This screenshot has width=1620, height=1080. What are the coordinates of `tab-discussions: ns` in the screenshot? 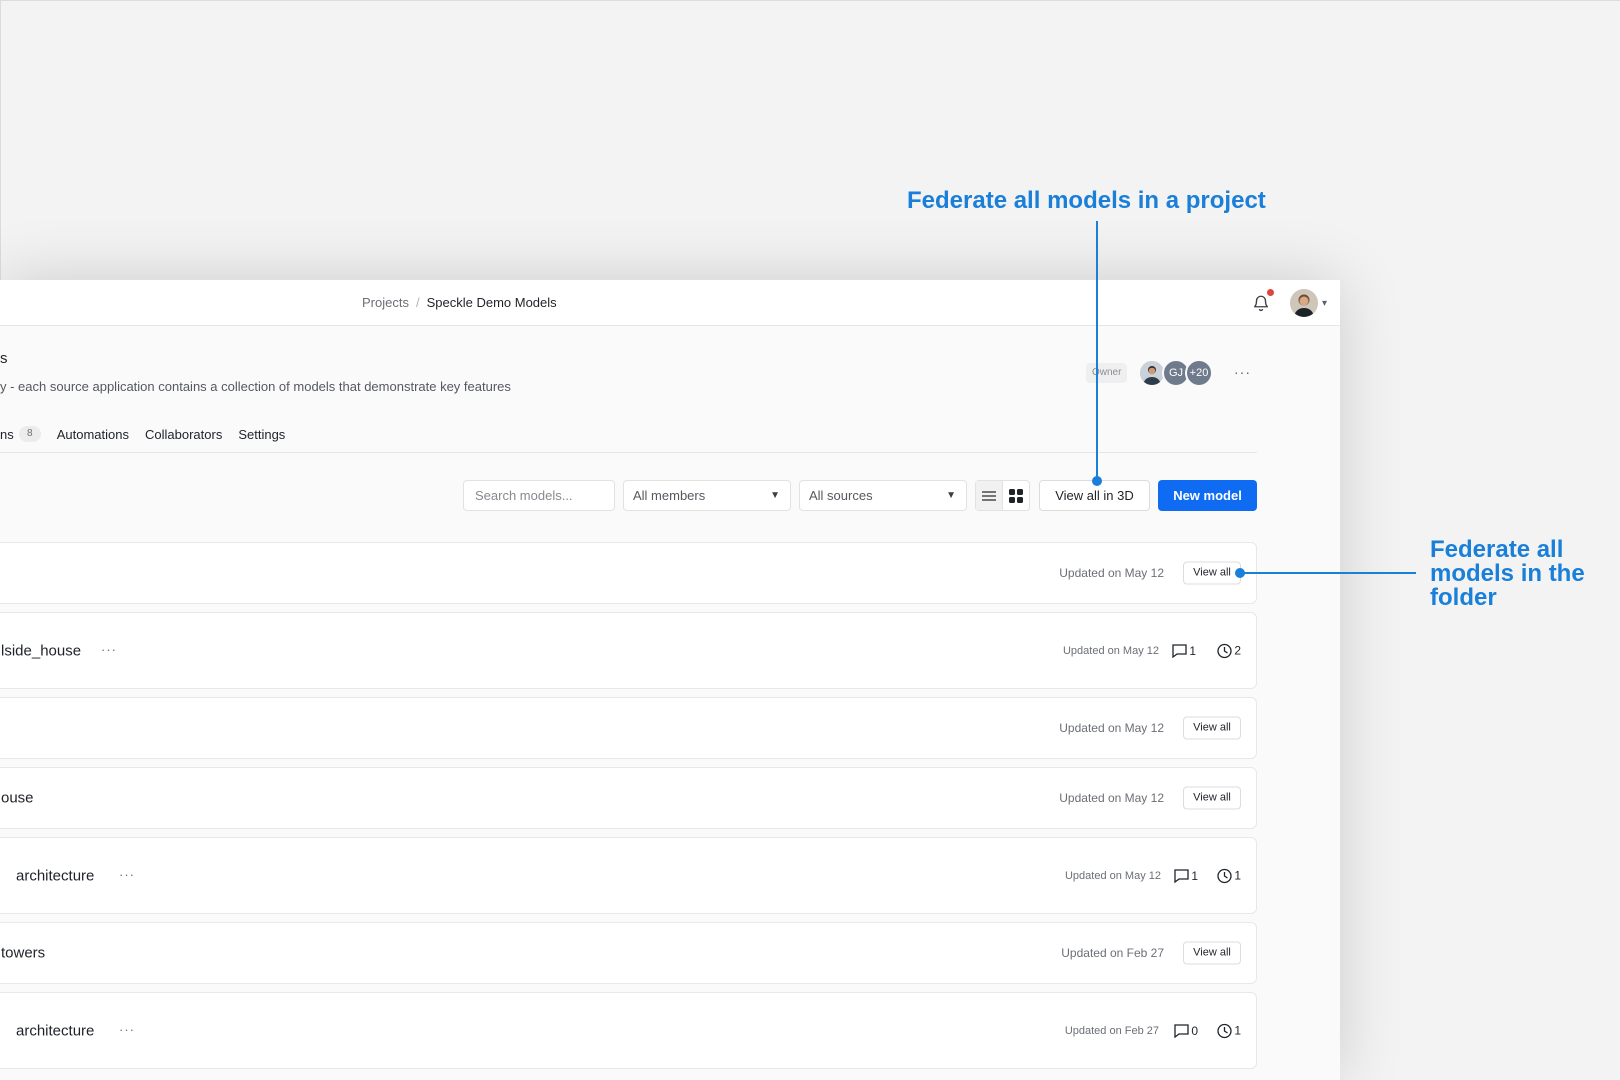 It's located at (7, 434).